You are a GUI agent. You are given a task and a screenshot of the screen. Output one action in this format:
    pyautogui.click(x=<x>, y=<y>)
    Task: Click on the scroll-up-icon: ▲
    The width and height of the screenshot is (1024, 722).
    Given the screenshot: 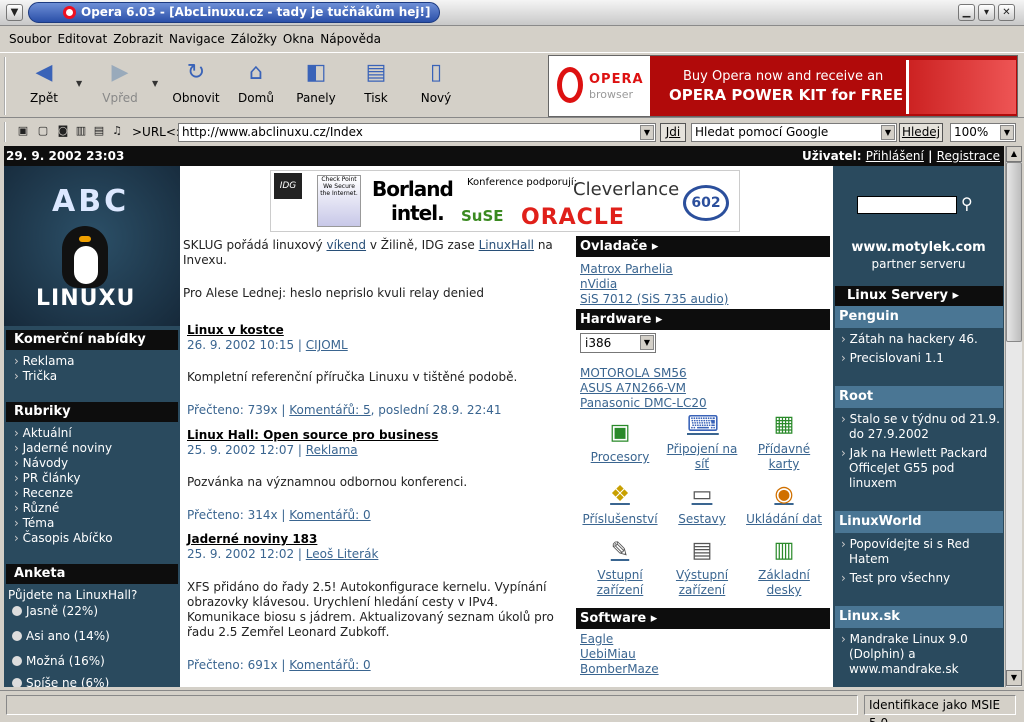 What is the action you would take?
    pyautogui.click(x=1014, y=154)
    